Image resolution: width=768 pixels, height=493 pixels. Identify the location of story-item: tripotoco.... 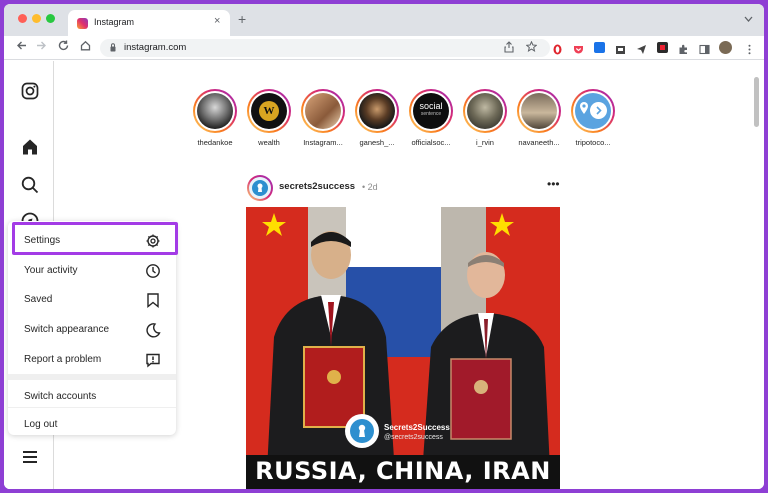
(593, 118).